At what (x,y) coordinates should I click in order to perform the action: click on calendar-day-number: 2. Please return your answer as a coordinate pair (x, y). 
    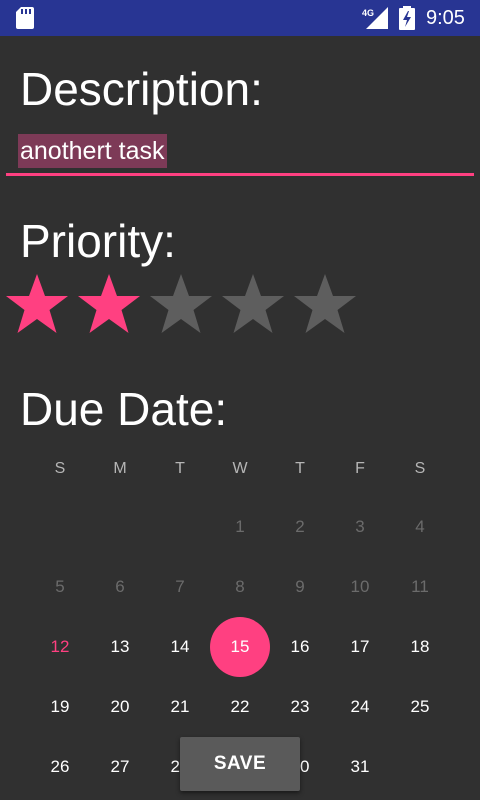
    Looking at the image, I should click on (300, 526).